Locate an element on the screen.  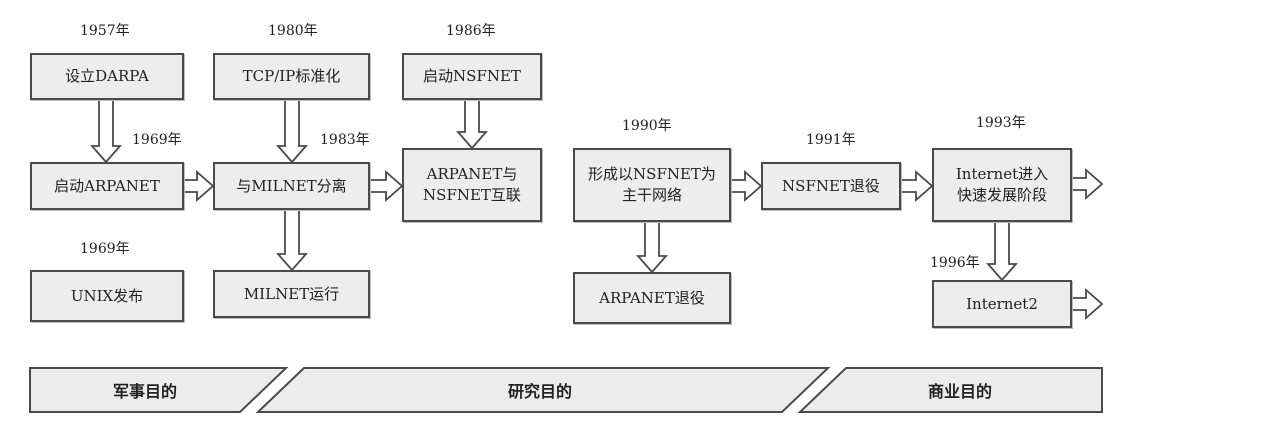
year-label-1990: 1990年 is located at coordinates (647, 126).